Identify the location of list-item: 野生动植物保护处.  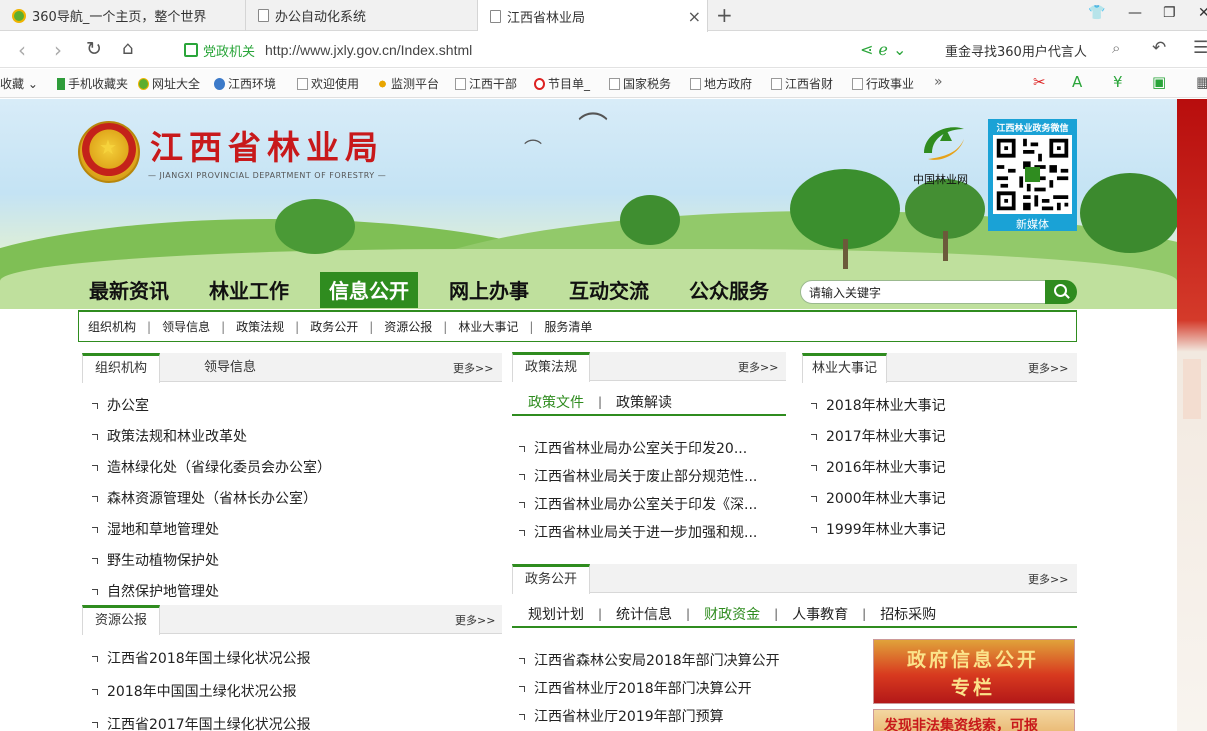
(211, 565).